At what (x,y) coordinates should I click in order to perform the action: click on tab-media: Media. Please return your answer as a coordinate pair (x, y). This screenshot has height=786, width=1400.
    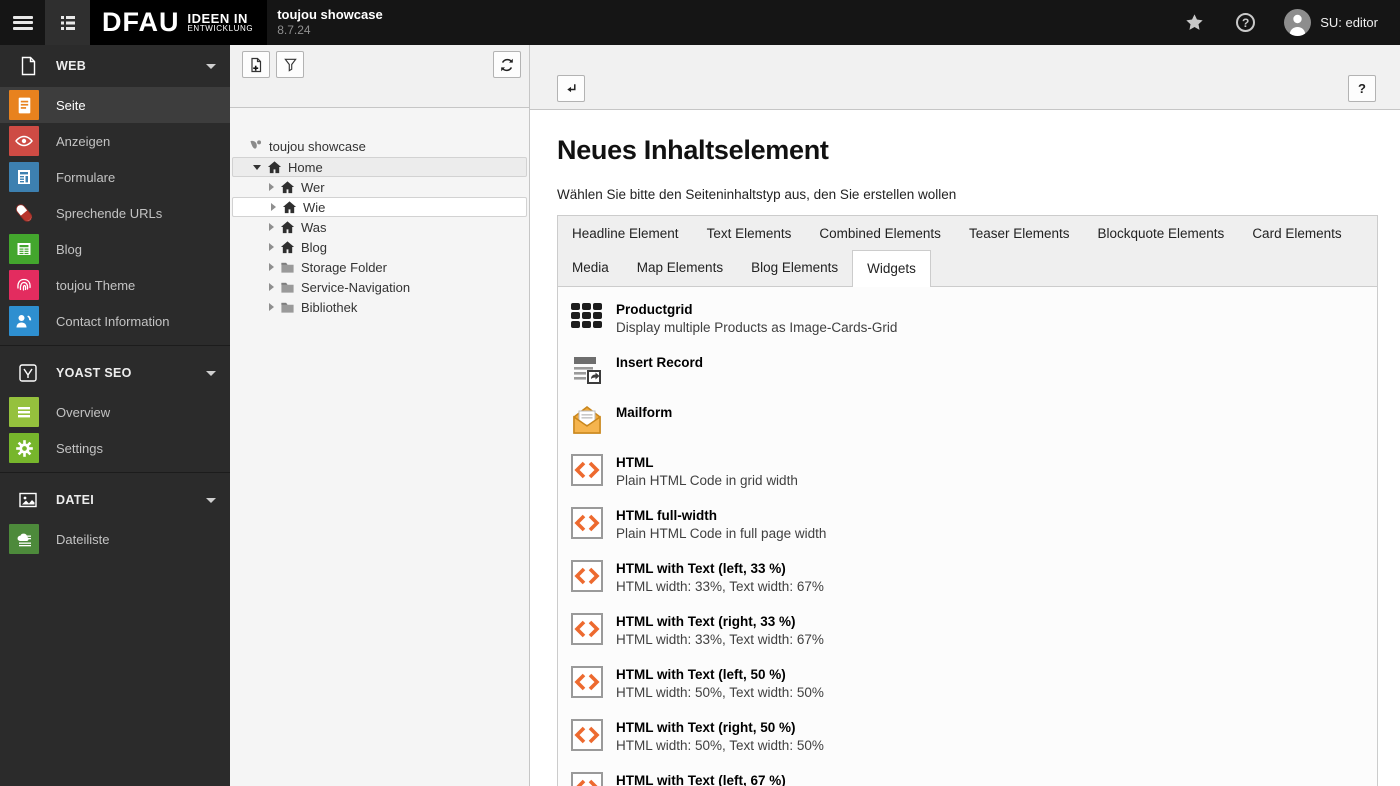
    Looking at the image, I should click on (590, 268).